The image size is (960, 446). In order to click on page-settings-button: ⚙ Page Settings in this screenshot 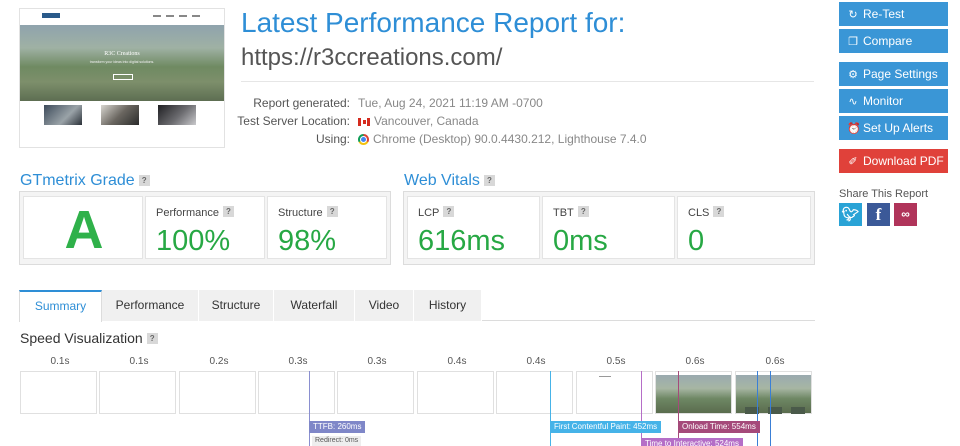, I will do `click(893, 74)`.